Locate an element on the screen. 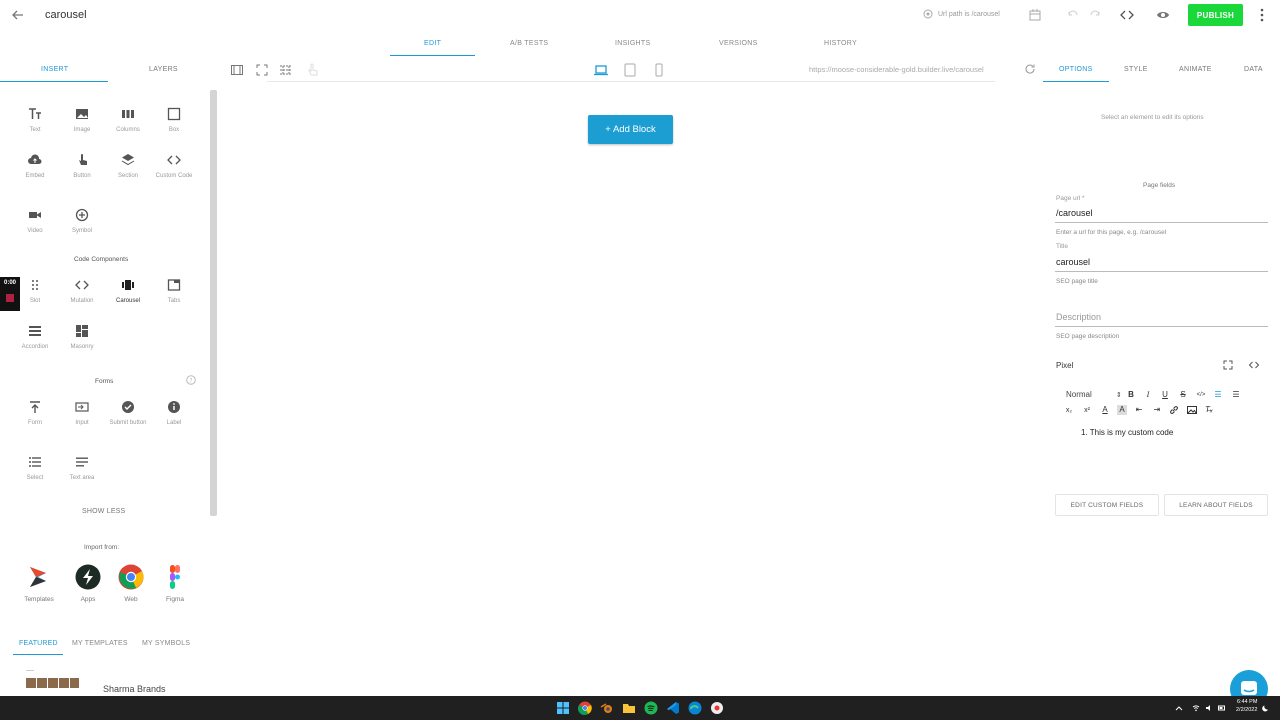  recording-timer: 0:00 is located at coordinates (10, 294).